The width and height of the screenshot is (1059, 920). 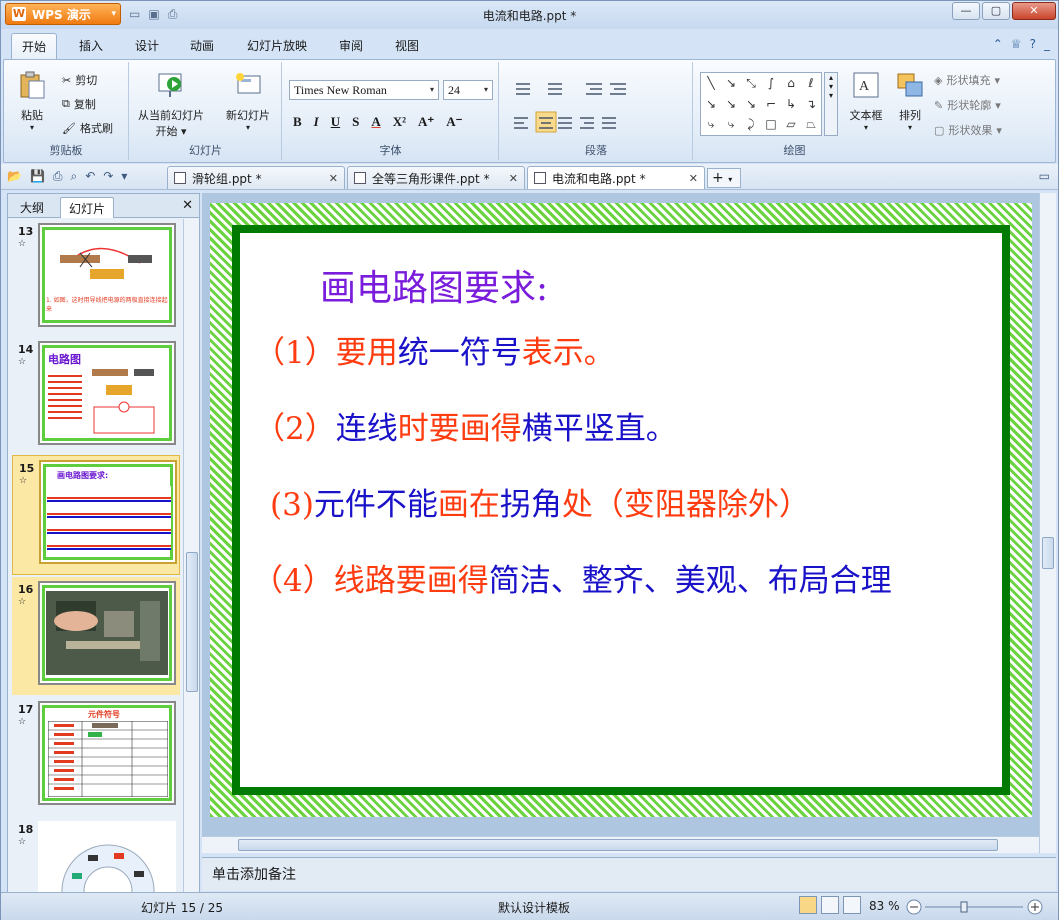 I want to click on shapes-gallery: ╲ ↘ ⤡ ∫ ⌂ ℓ ↘ ↘ ↘ ⌐ ↳ ↴ ⤷ ⤷ ⤸ □ ▱ ⏢, so click(x=761, y=104).